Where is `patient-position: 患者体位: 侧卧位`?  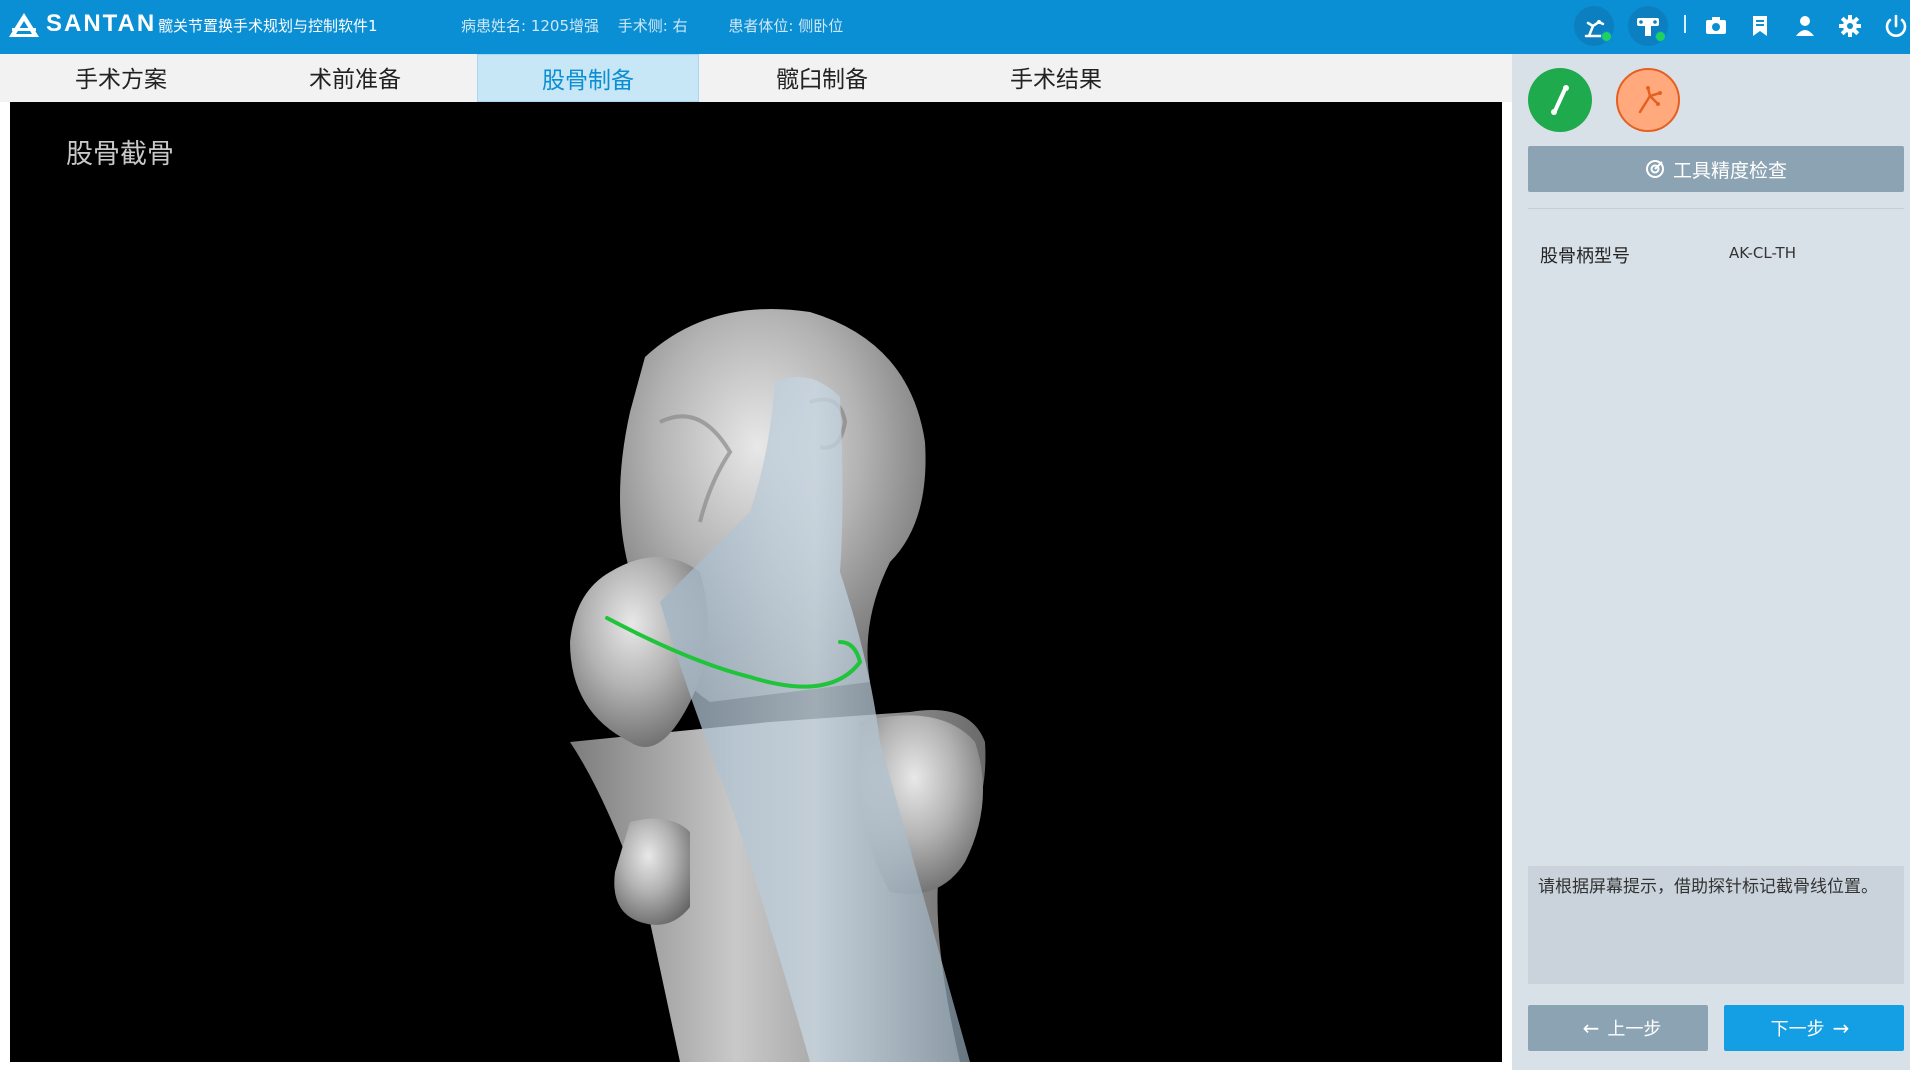
patient-position: 患者体位: 侧卧位 is located at coordinates (786, 26).